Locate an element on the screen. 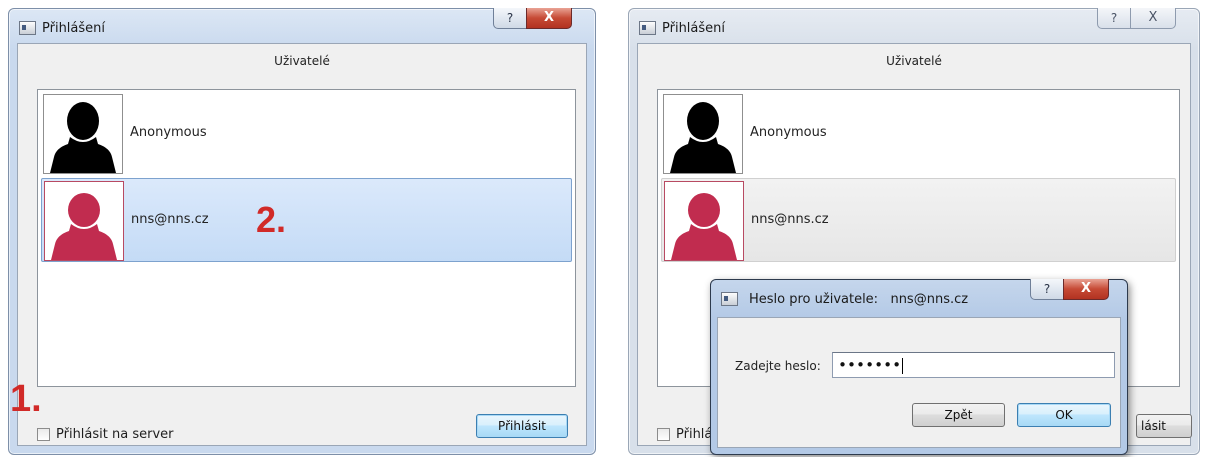 This screenshot has height=457, width=1206. login-button: lásit is located at coordinates (1164, 426).